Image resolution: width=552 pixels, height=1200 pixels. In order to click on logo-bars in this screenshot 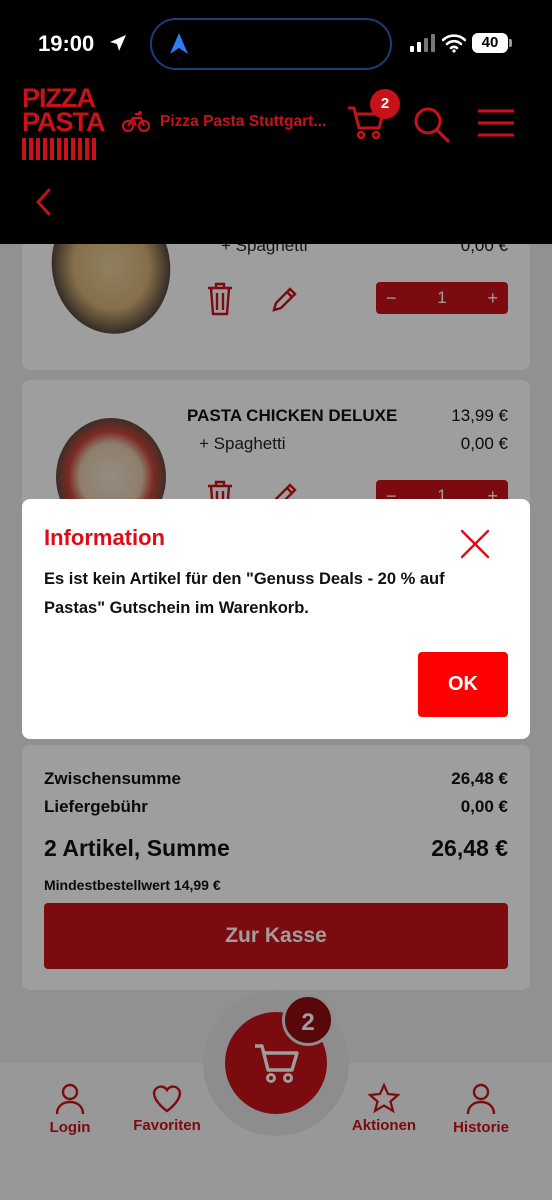, I will do `click(61, 149)`.